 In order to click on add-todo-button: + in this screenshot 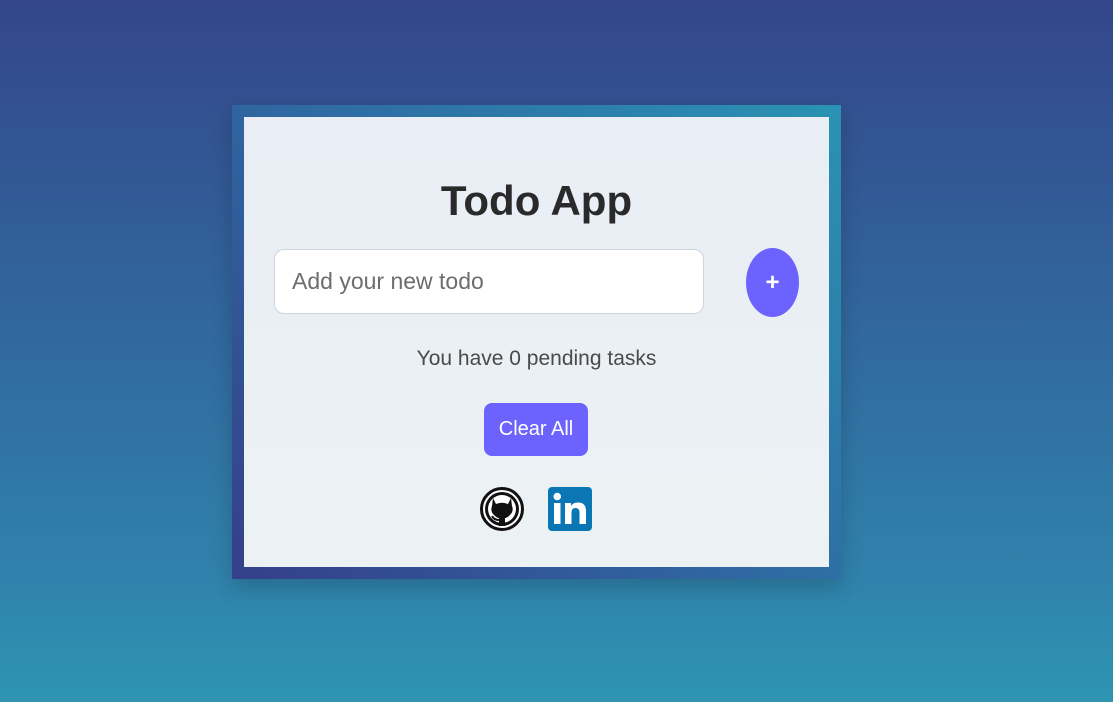, I will do `click(772, 282)`.